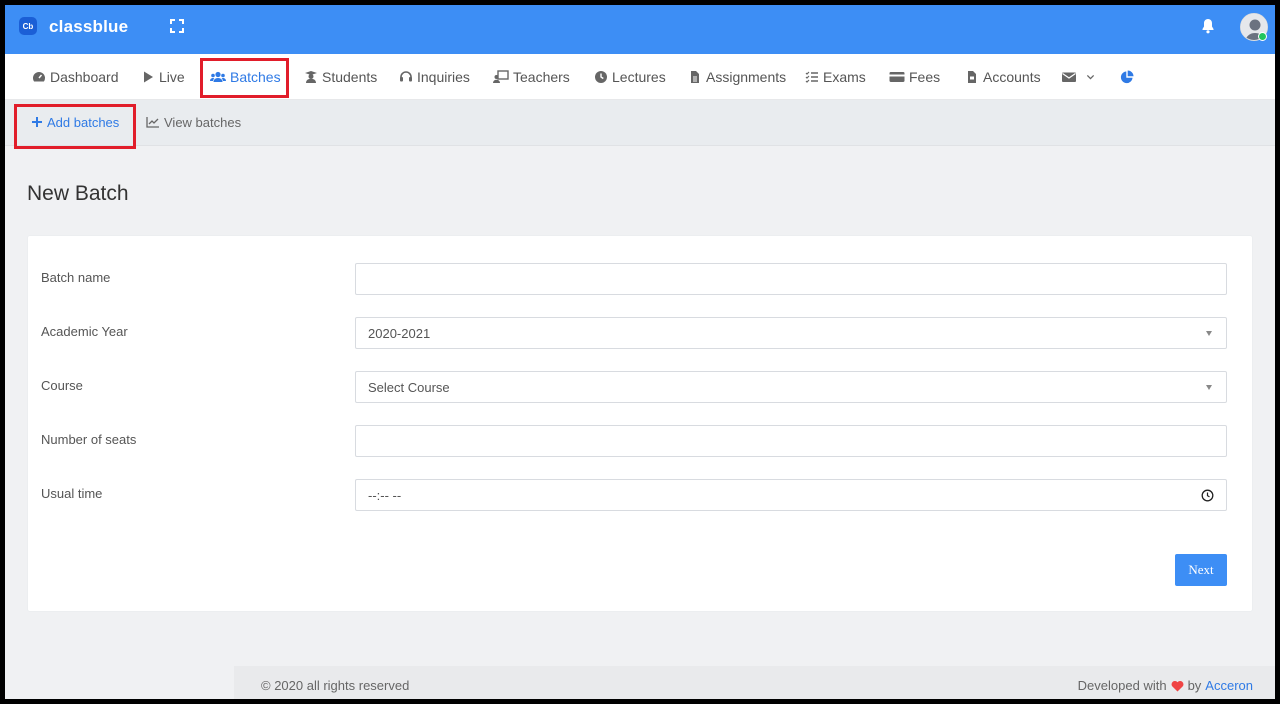 This screenshot has height=704, width=1280. I want to click on nav-teachers: Teachers, so click(531, 77).